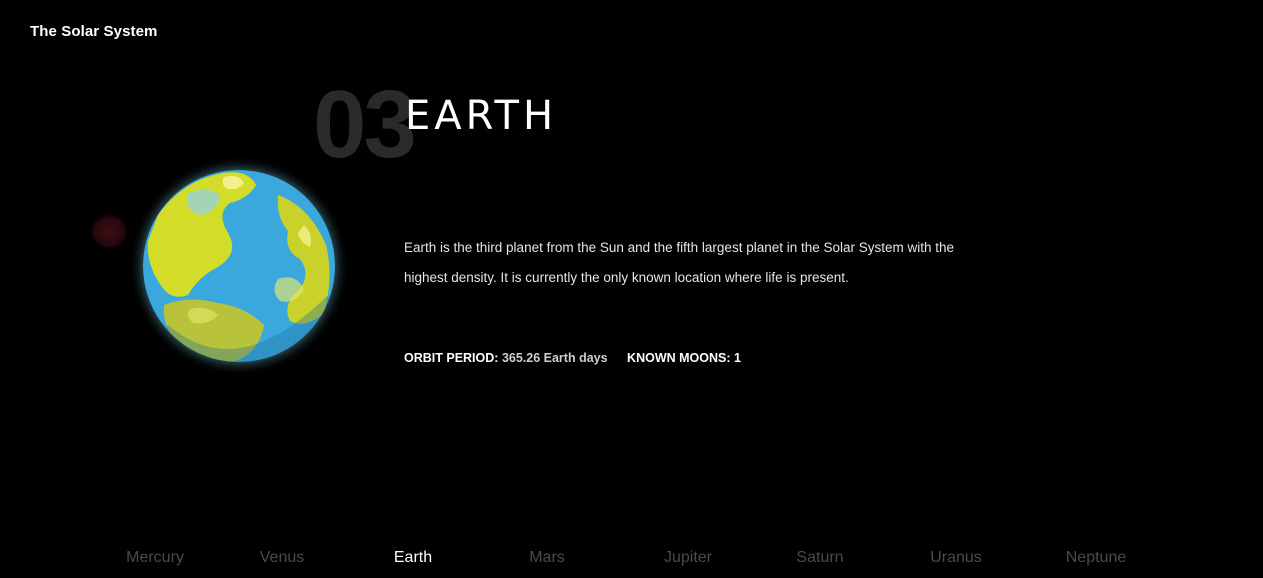 Image resolution: width=1263 pixels, height=578 pixels. I want to click on nav-item-saturn: Saturn, so click(819, 558).